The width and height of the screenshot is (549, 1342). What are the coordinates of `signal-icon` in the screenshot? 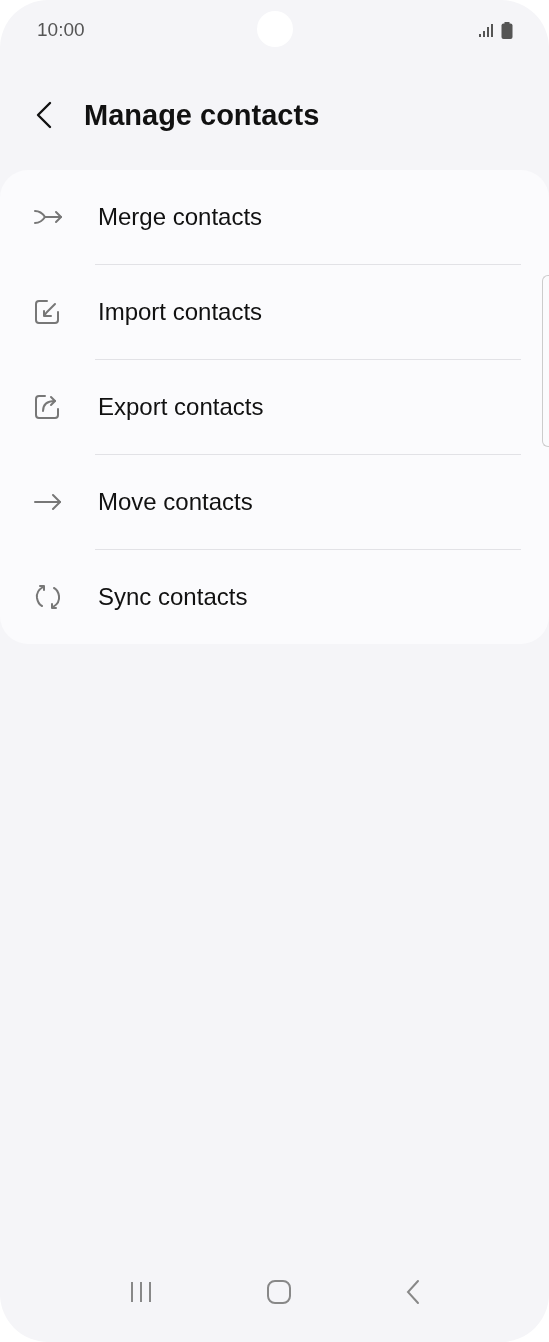 It's located at (487, 30).